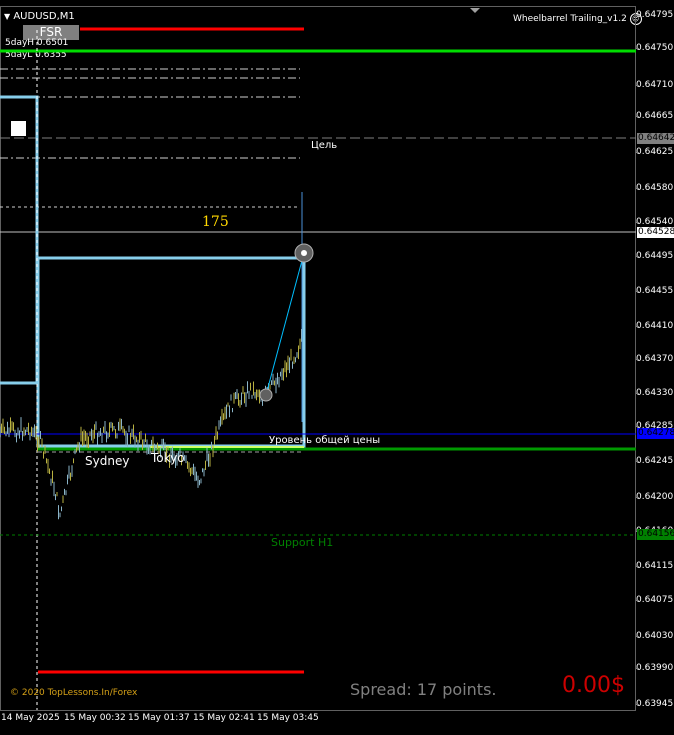  What do you see at coordinates (655, 291) in the screenshot?
I see `price-axis-label: 0.64455` at bounding box center [655, 291].